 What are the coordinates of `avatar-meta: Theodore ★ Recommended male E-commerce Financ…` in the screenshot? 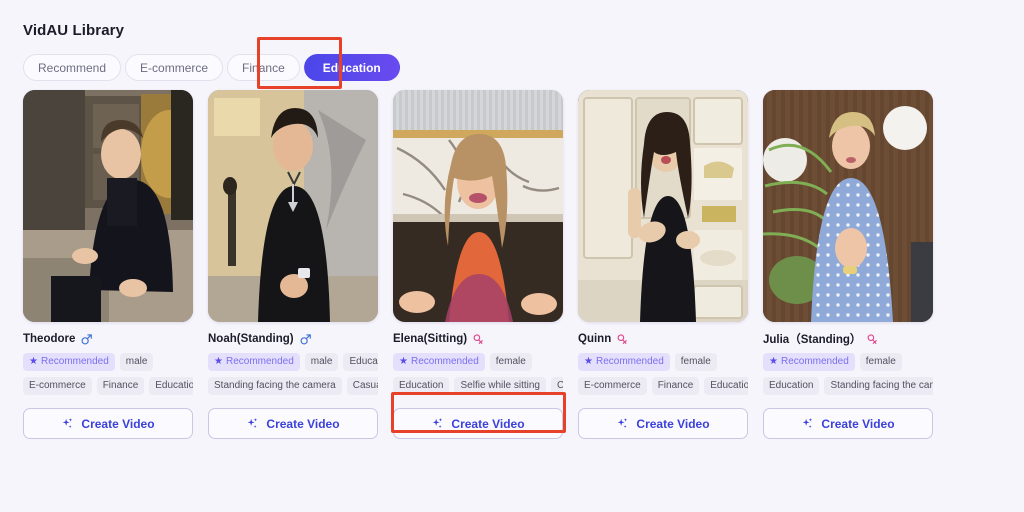 It's located at (108, 380).